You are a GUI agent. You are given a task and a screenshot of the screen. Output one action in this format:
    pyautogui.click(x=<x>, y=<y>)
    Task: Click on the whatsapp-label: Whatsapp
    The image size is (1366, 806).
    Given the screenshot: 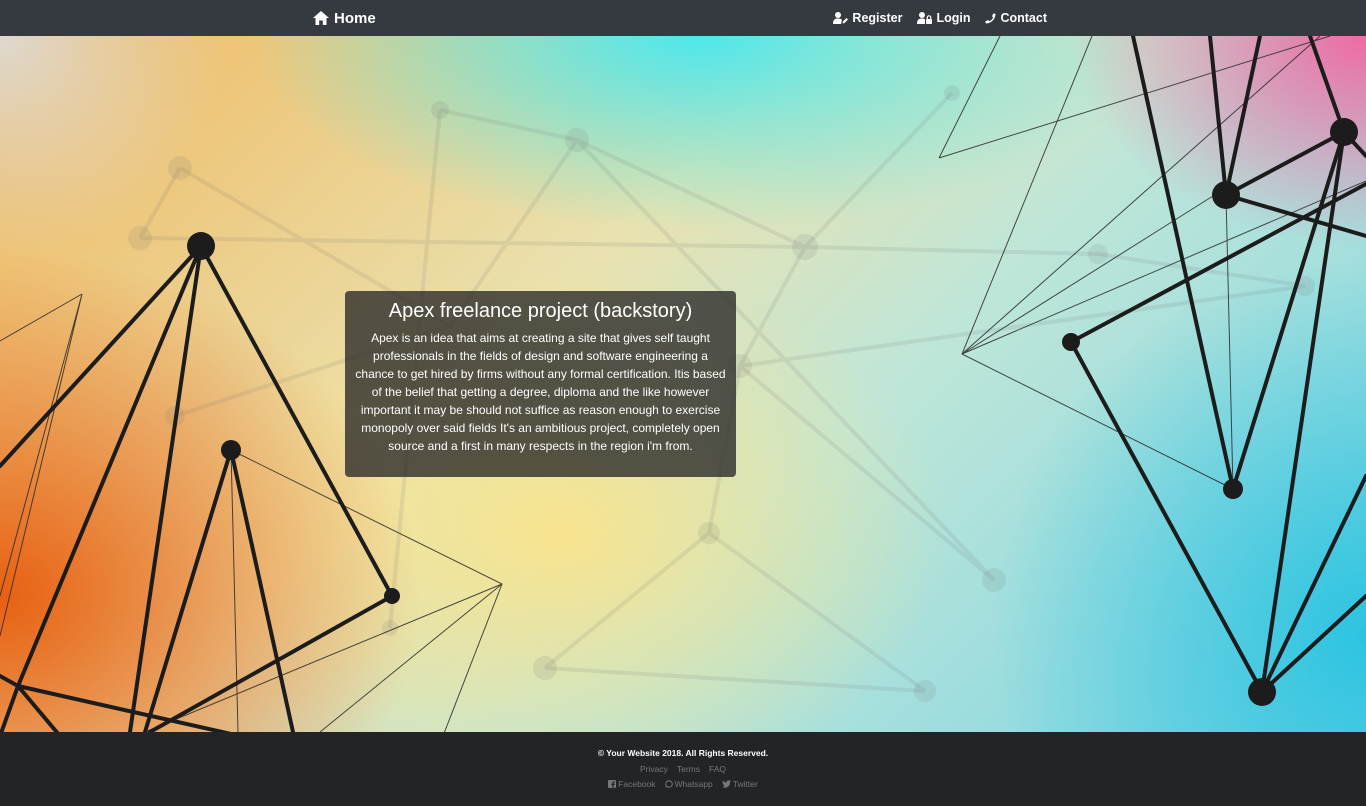 What is the action you would take?
    pyautogui.click(x=693, y=784)
    